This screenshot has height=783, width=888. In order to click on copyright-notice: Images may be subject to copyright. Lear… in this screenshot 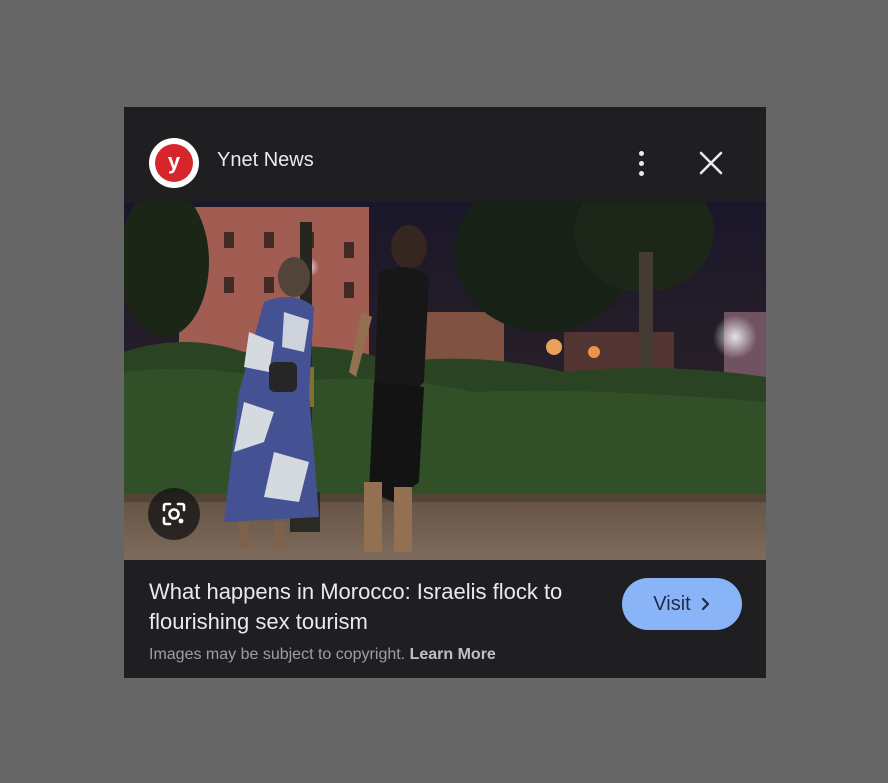, I will do `click(322, 655)`.